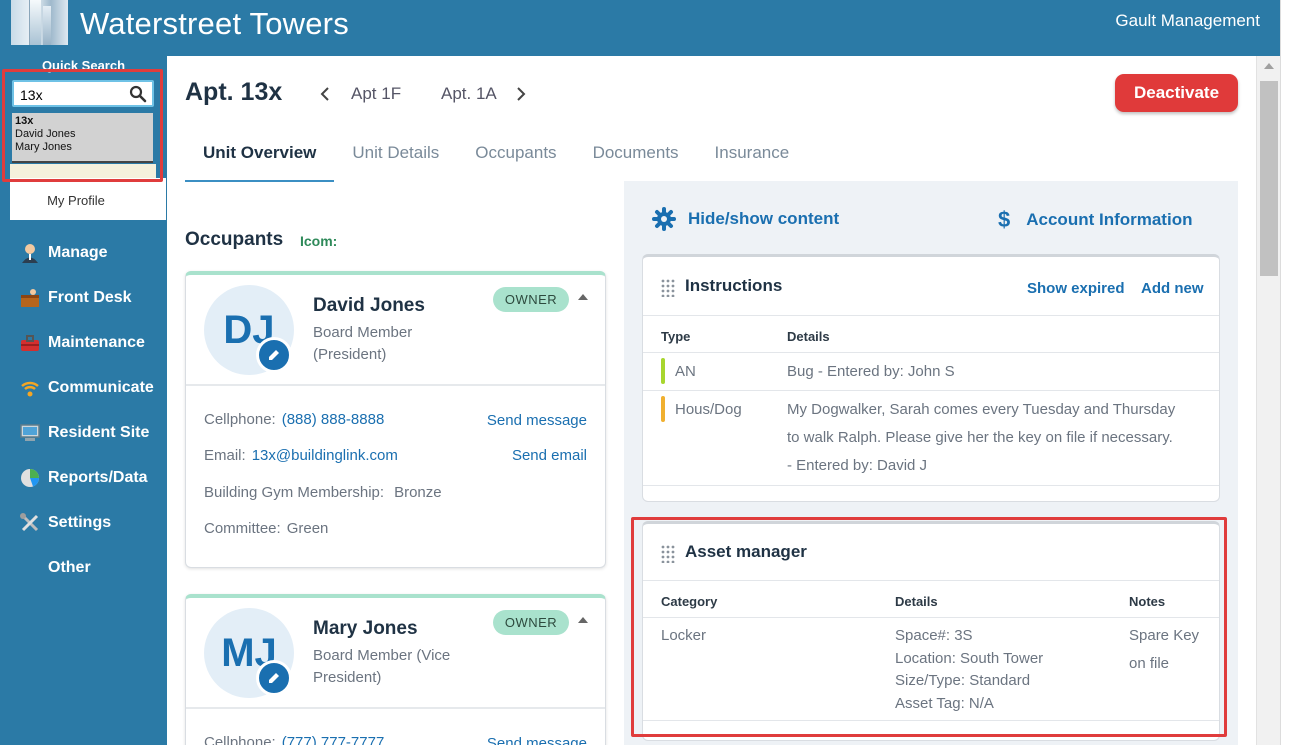 The image size is (1289, 745). I want to click on next-unit-link: Apt. 1A, so click(469, 94).